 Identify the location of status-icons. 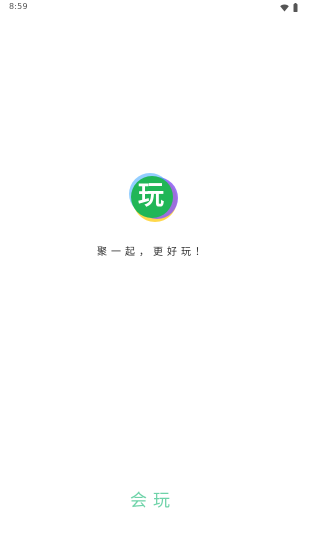
(289, 7).